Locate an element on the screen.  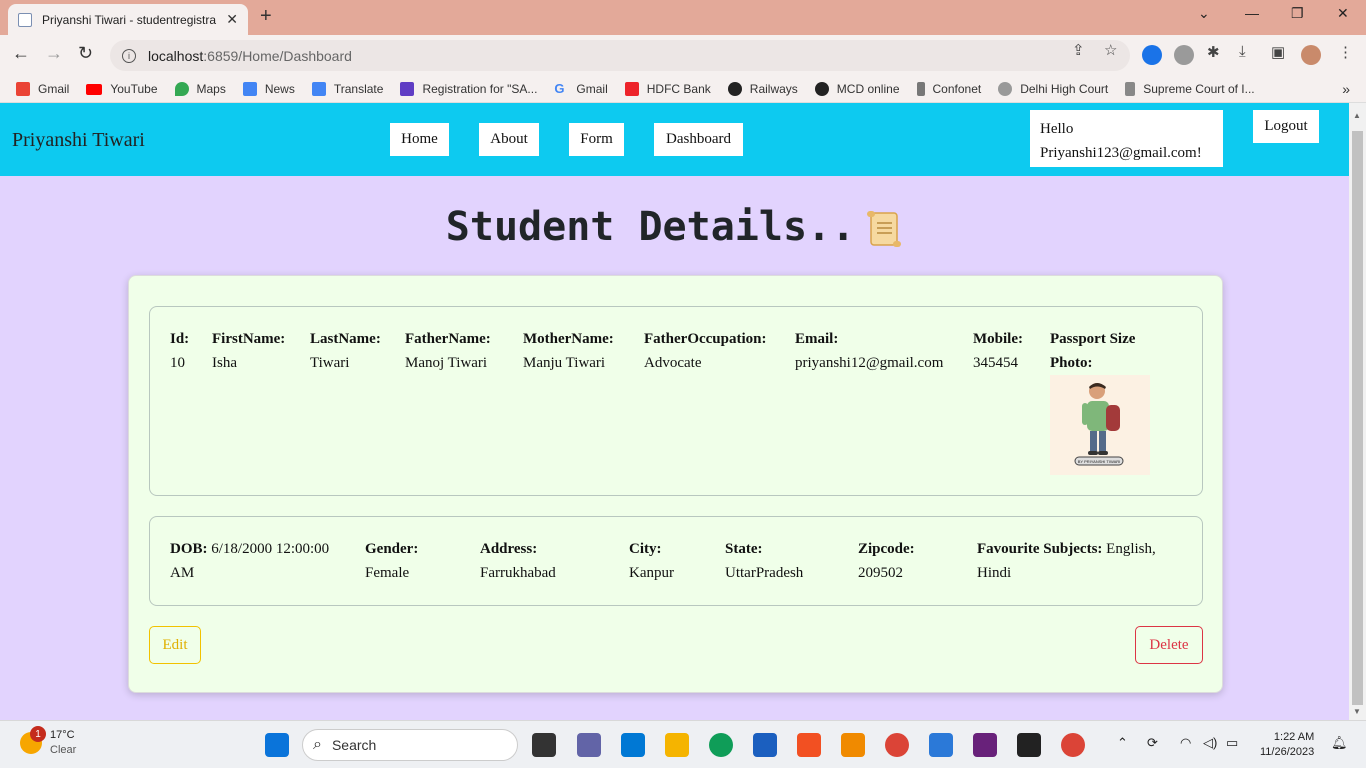
clock-time: 1:22 AM is located at coordinates (1294, 737).